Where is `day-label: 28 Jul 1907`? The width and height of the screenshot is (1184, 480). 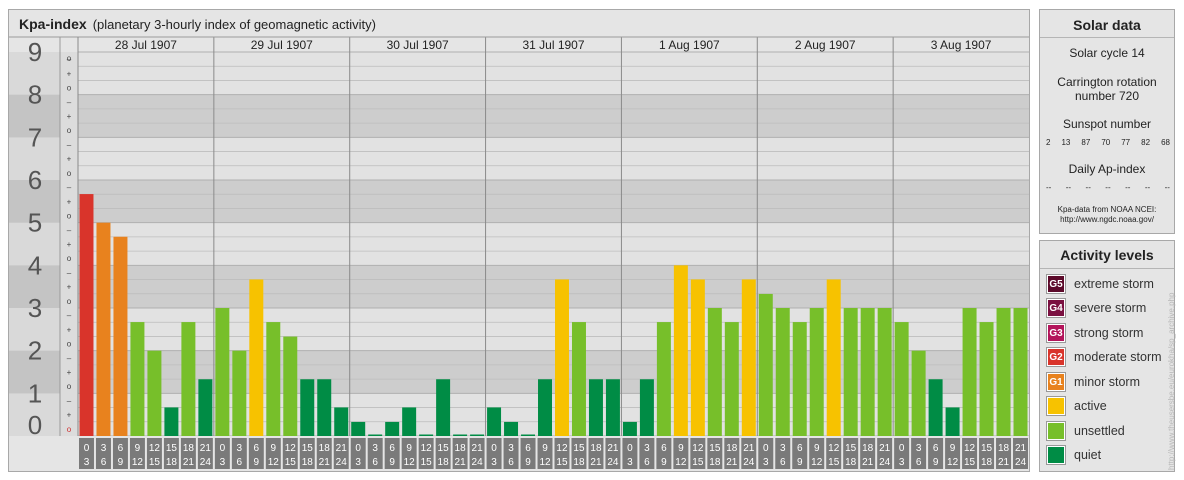 day-label: 28 Jul 1907 is located at coordinates (146, 45).